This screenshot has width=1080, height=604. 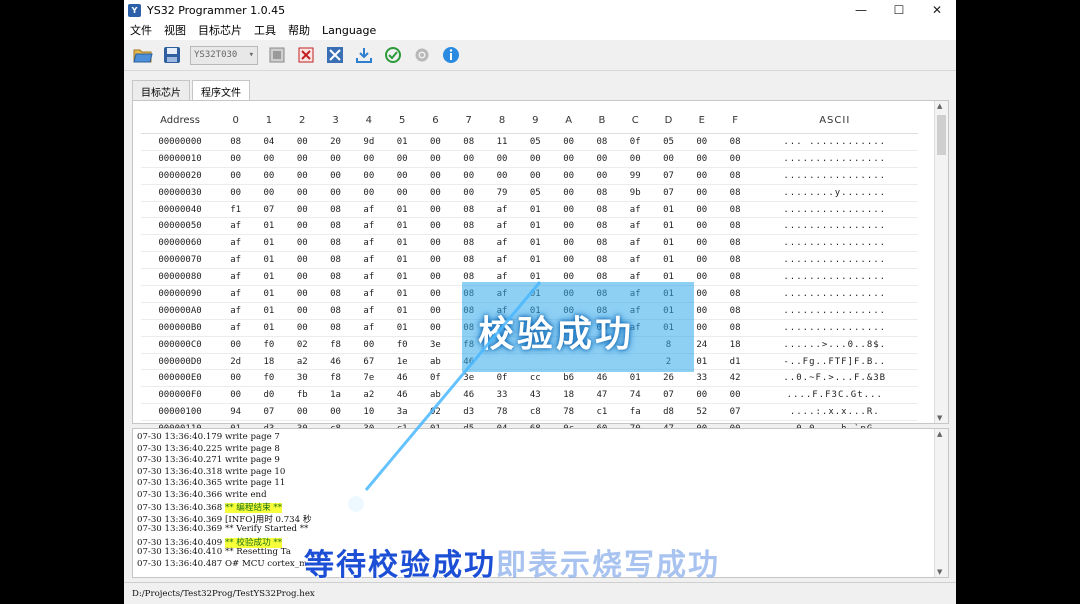 I want to click on pointer-line, so click(x=445, y=396).